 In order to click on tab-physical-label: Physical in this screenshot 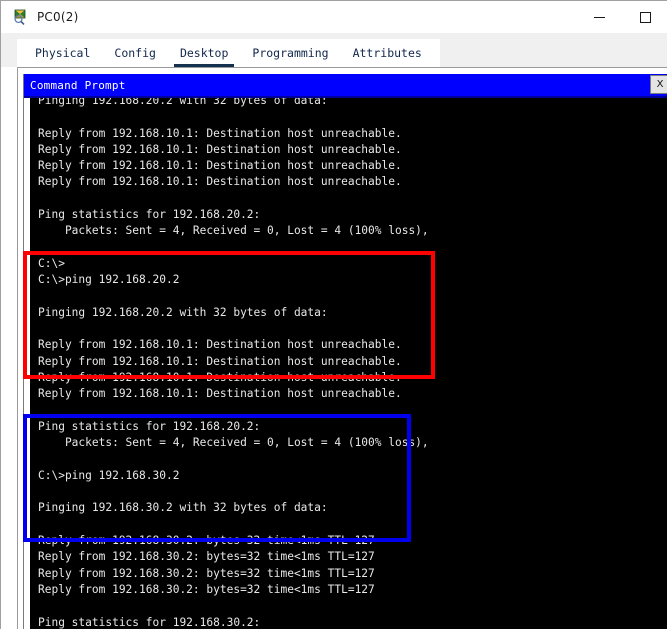, I will do `click(63, 53)`.